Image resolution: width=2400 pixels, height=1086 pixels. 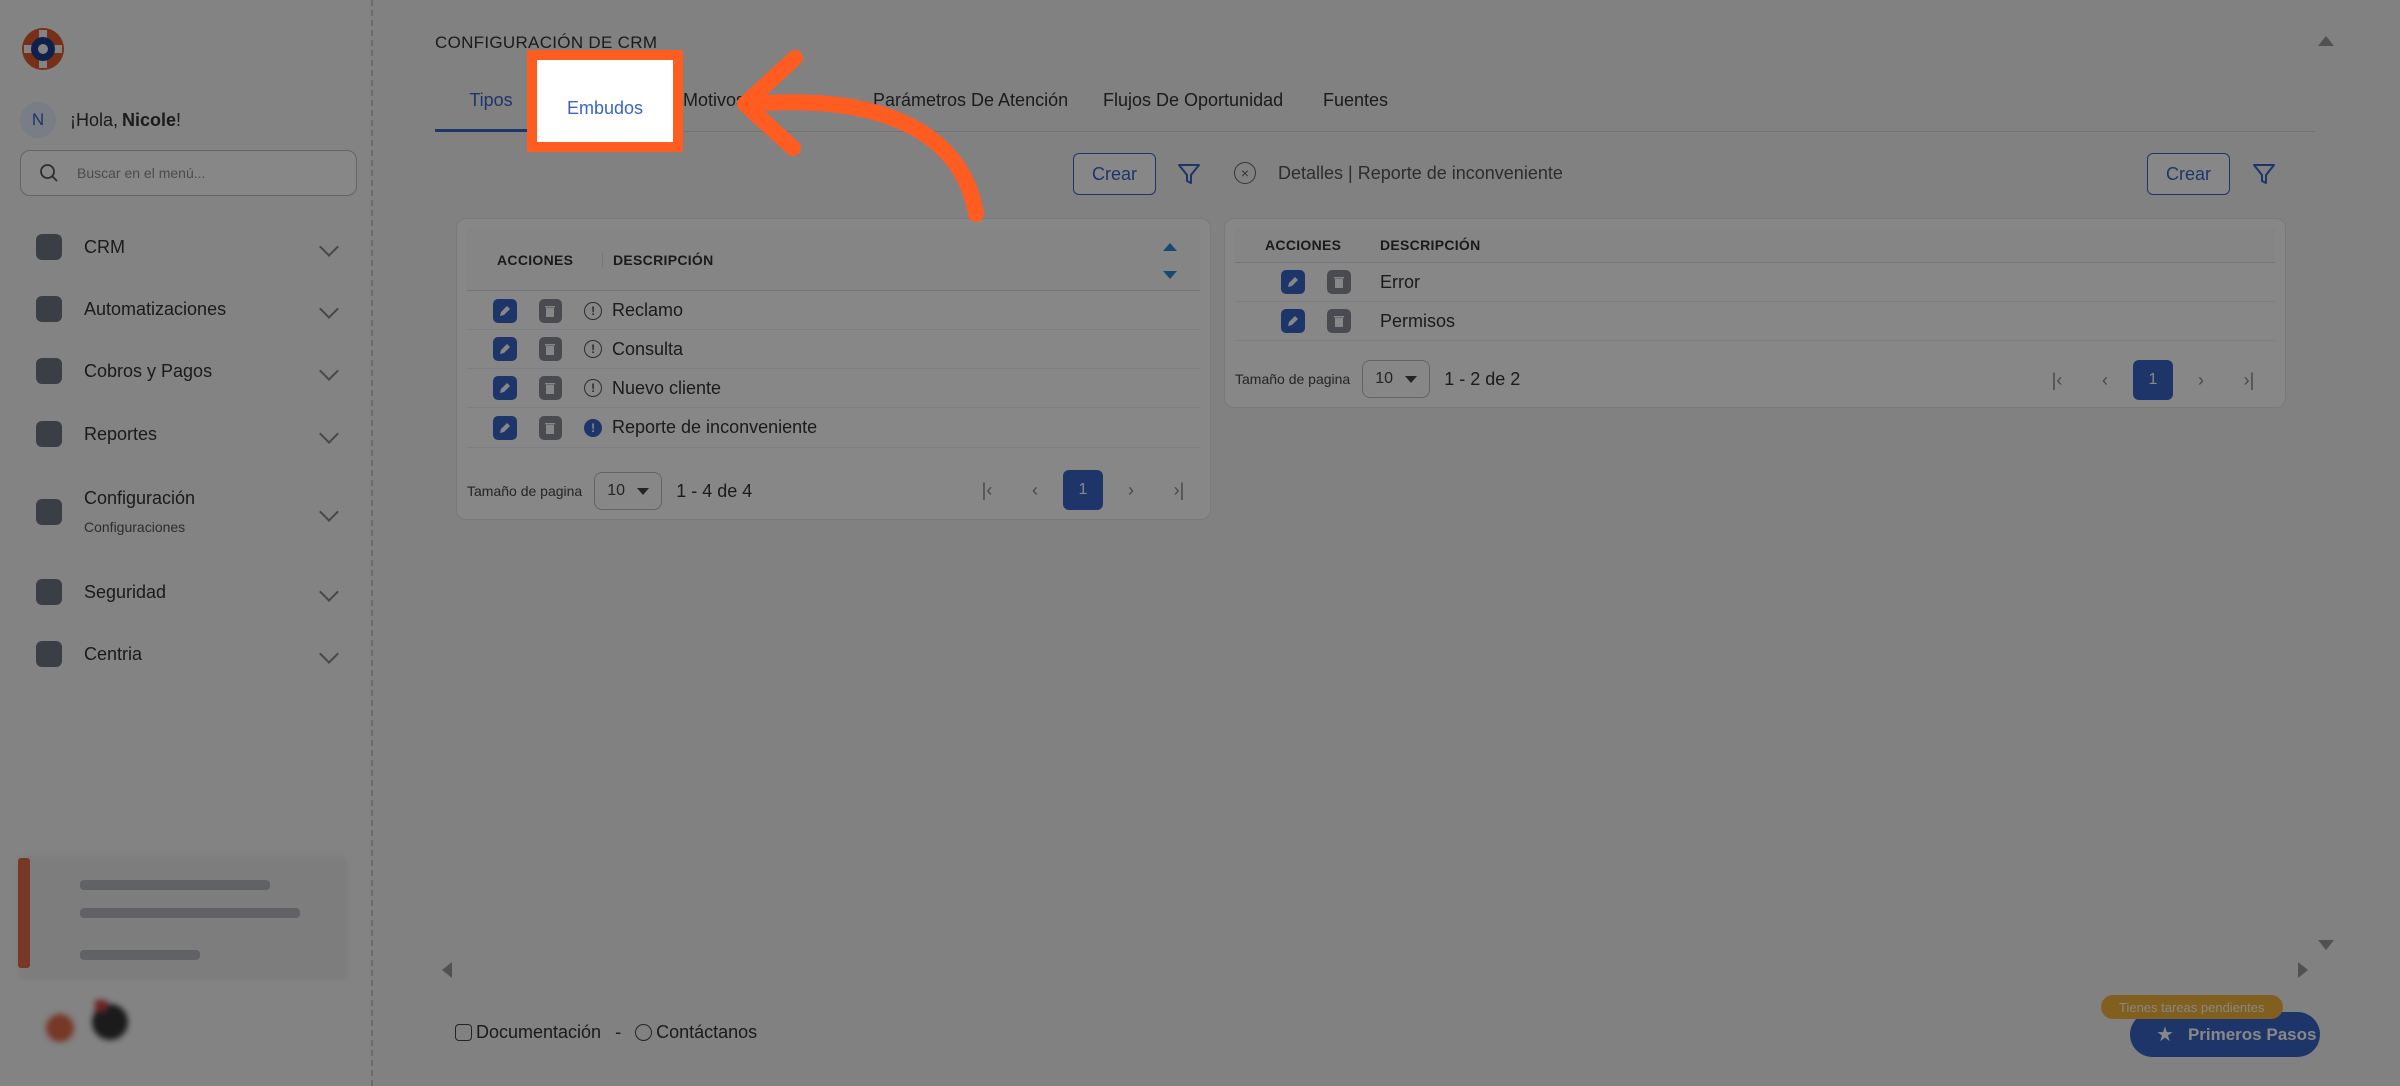 What do you see at coordinates (1755, 321) in the screenshot?
I see `table-row: Permisos` at bounding box center [1755, 321].